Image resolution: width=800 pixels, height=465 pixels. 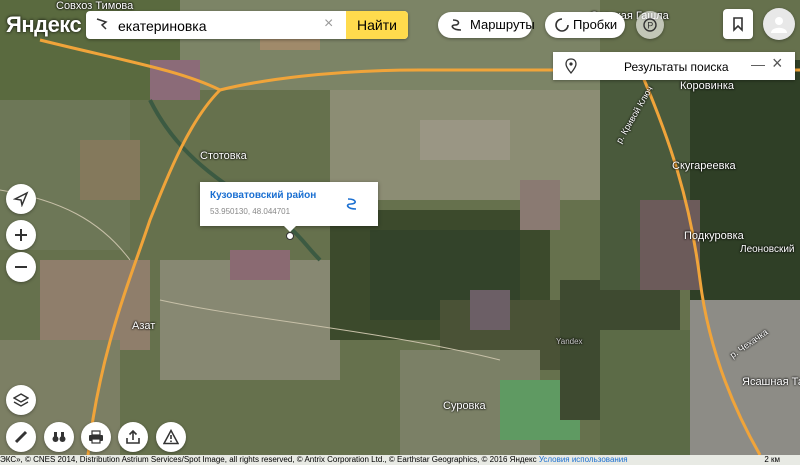 What do you see at coordinates (44, 25) in the screenshot?
I see `yandex-logo: Яндекс` at bounding box center [44, 25].